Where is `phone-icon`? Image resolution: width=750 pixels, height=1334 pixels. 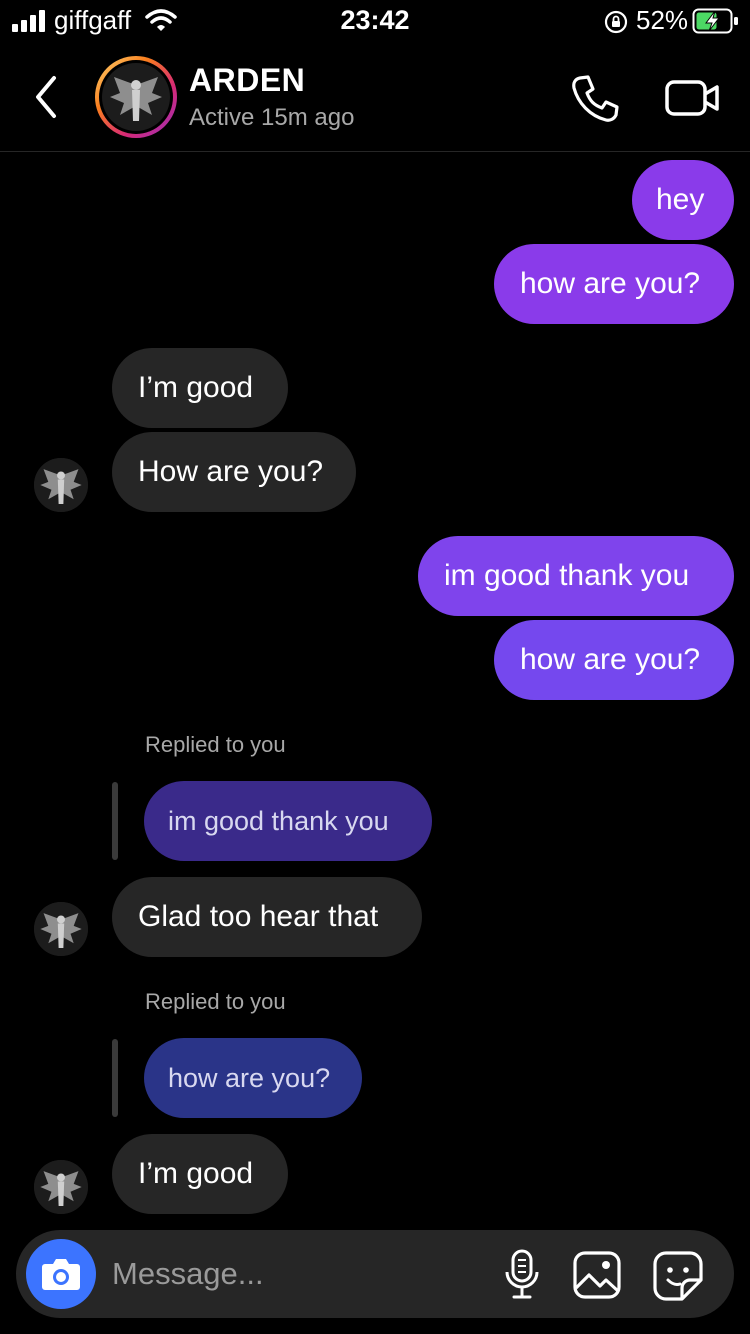 phone-icon is located at coordinates (595, 98).